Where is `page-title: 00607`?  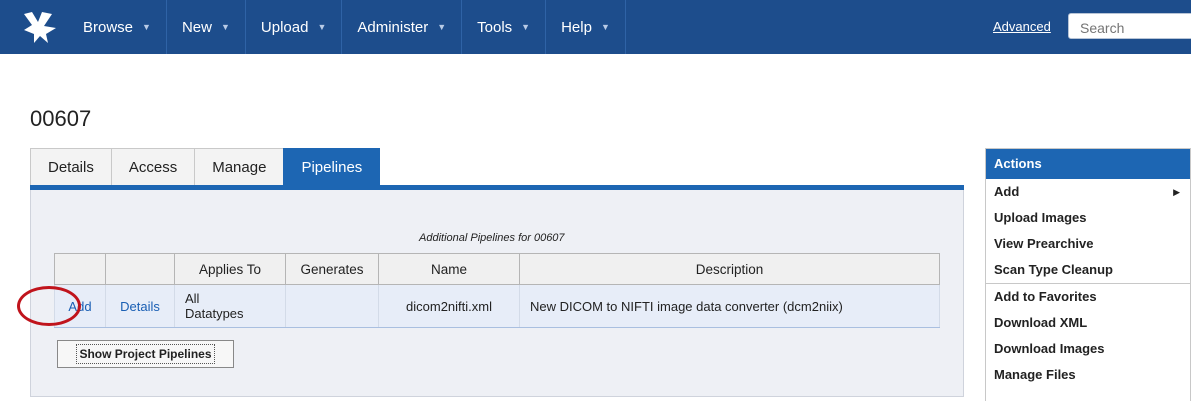 page-title: 00607 is located at coordinates (61, 118).